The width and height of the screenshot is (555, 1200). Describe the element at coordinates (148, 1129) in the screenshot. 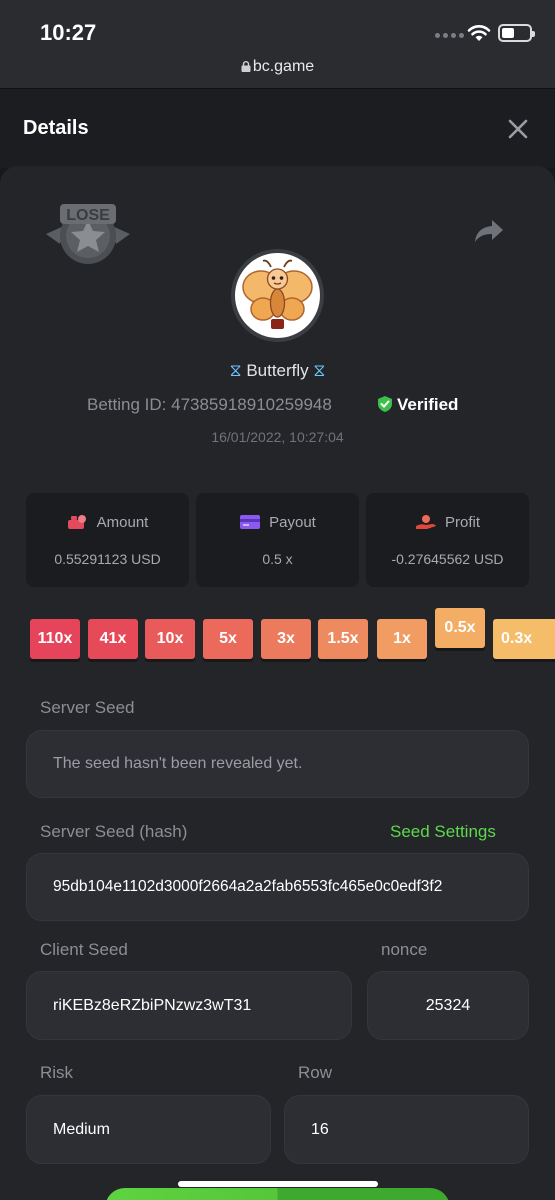

I see `risk-field: Medium` at that location.